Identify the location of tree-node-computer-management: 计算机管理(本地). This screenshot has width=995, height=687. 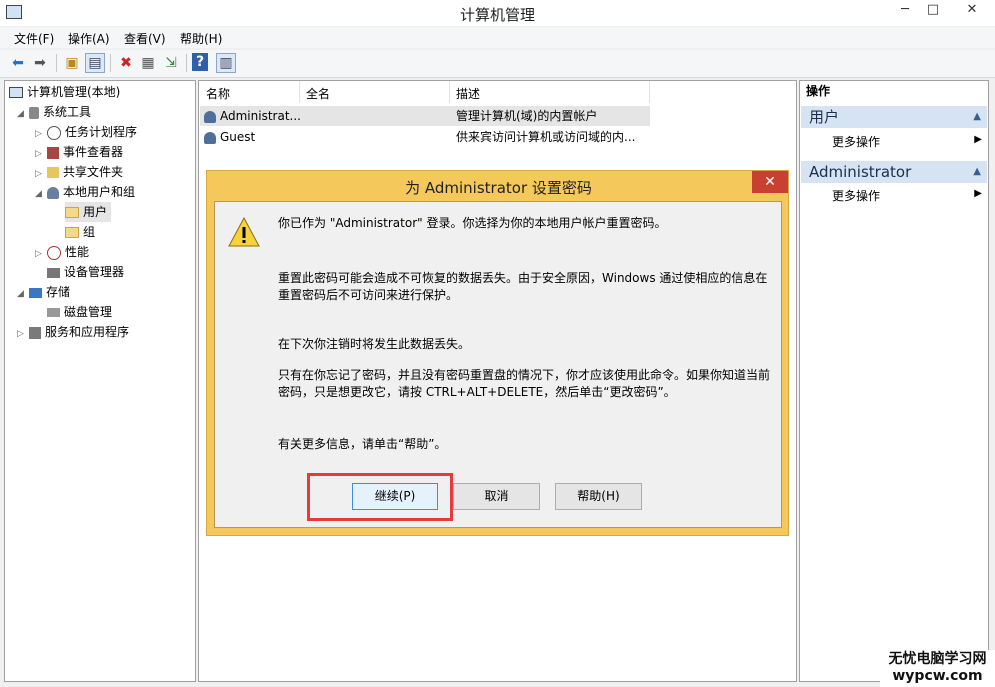
(64, 92).